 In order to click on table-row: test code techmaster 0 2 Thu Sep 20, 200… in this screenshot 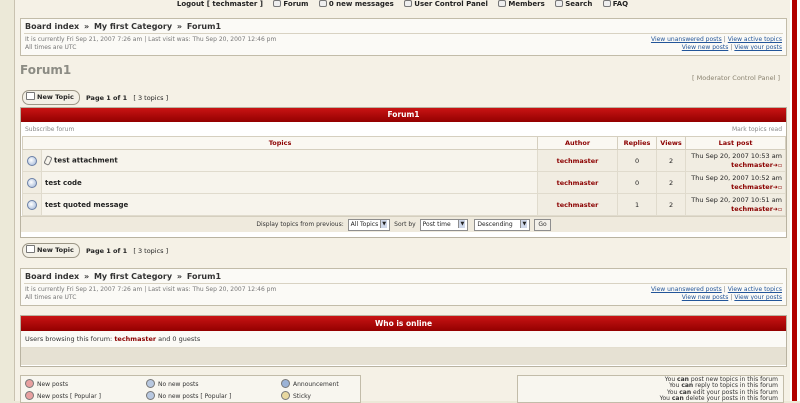, I will do `click(404, 182)`.